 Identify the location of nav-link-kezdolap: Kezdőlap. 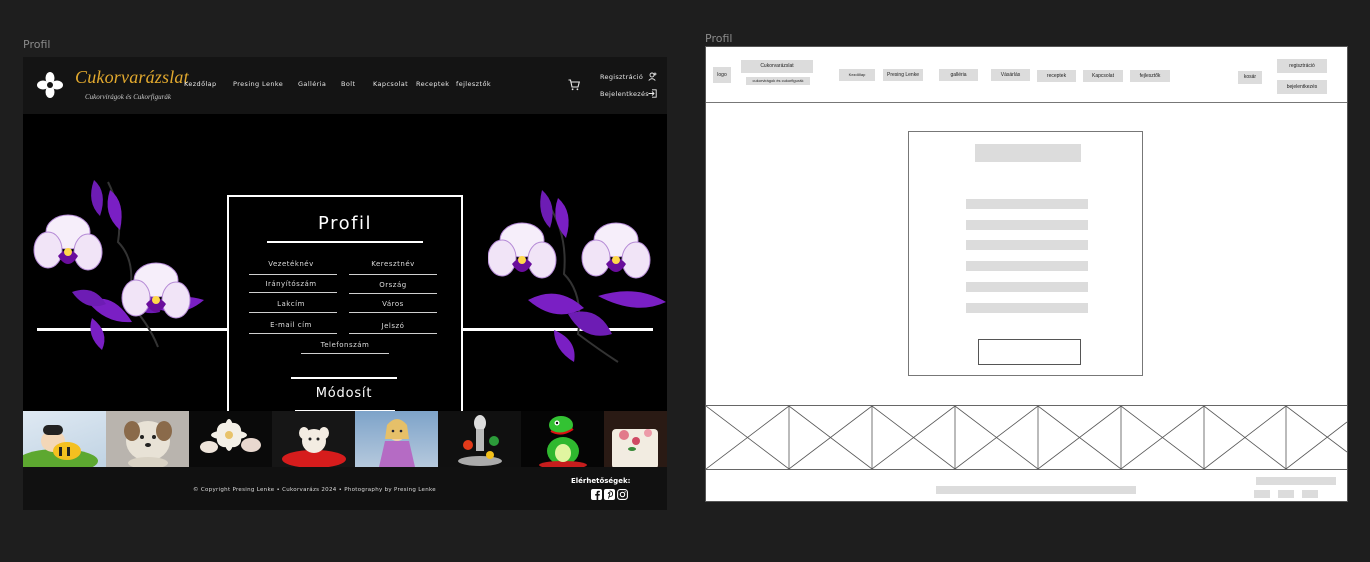
(200, 84).